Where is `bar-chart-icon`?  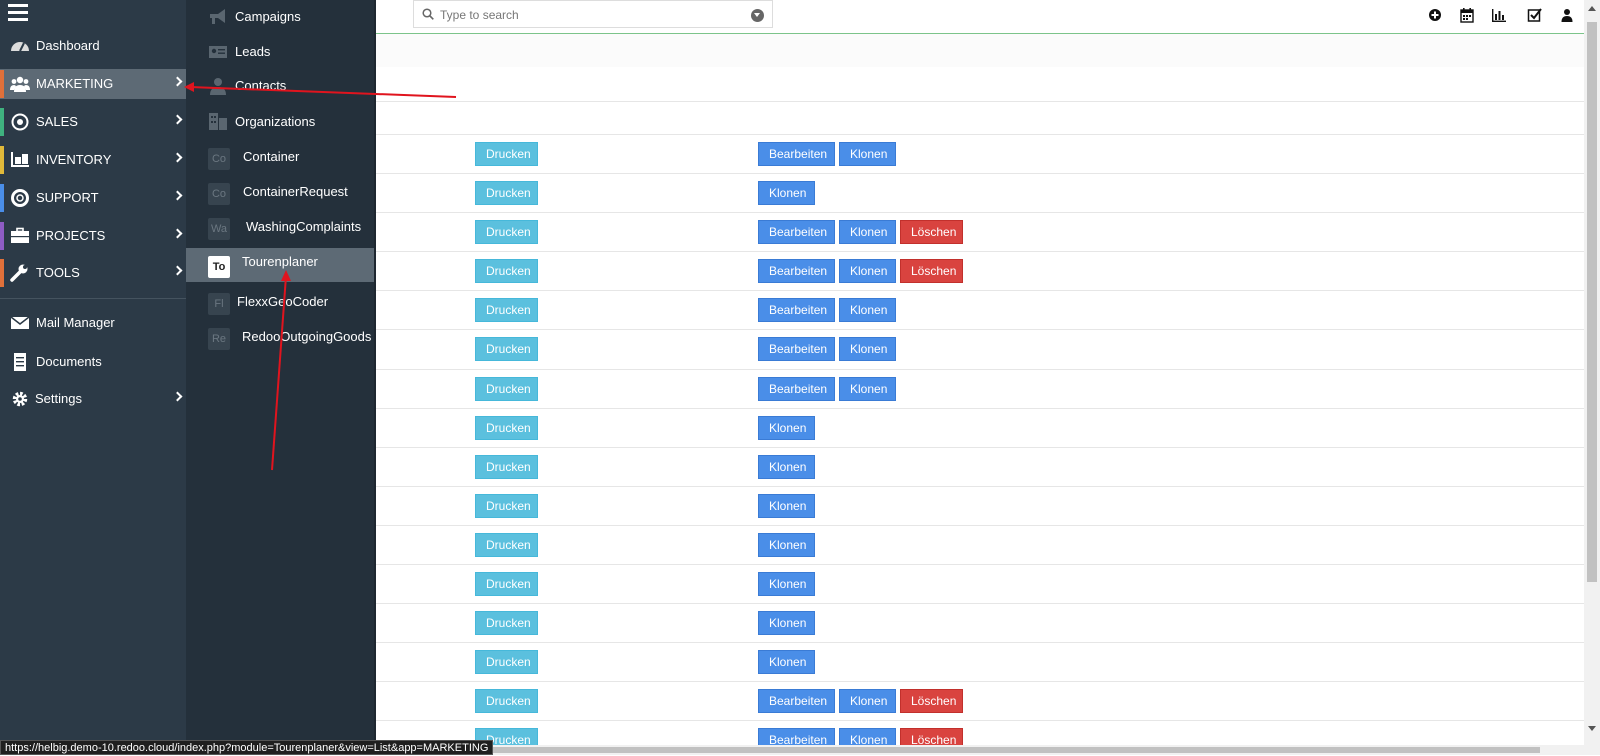
bar-chart-icon is located at coordinates (1499, 15).